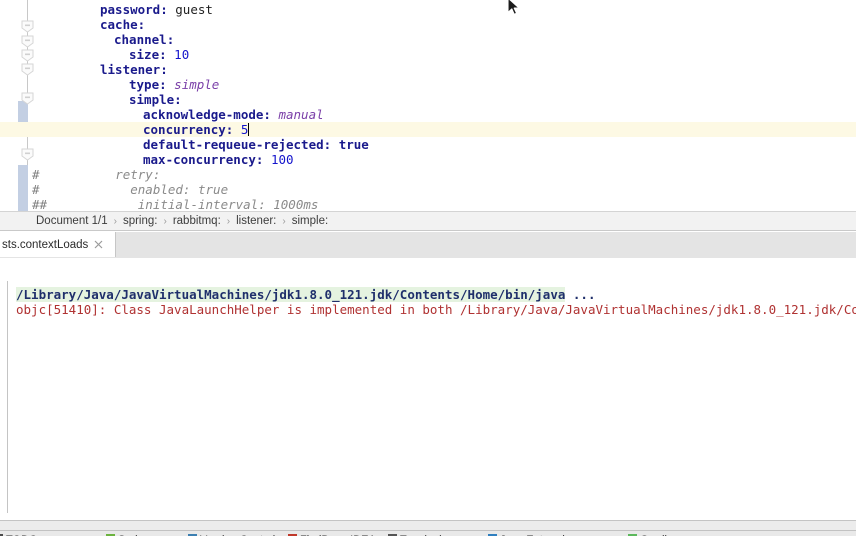 This screenshot has height=536, width=856. What do you see at coordinates (428, 84) in the screenshot?
I see `code-line: type: simple` at bounding box center [428, 84].